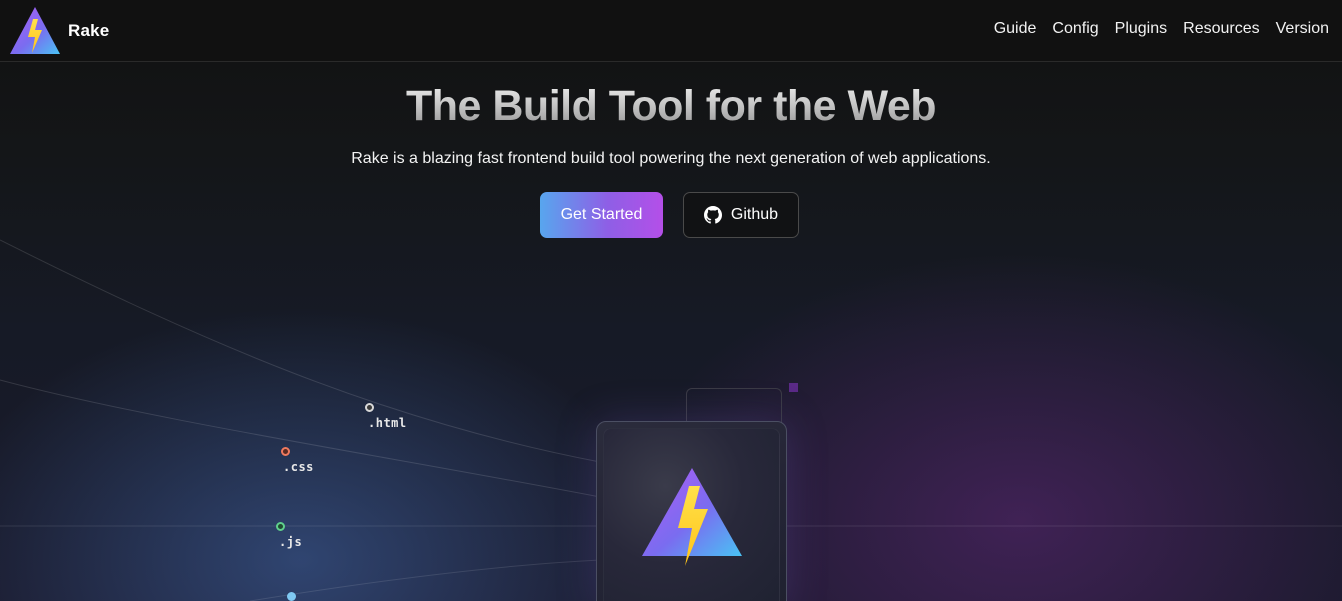 This screenshot has width=1342, height=601. I want to click on file-node-dot, so click(291, 596).